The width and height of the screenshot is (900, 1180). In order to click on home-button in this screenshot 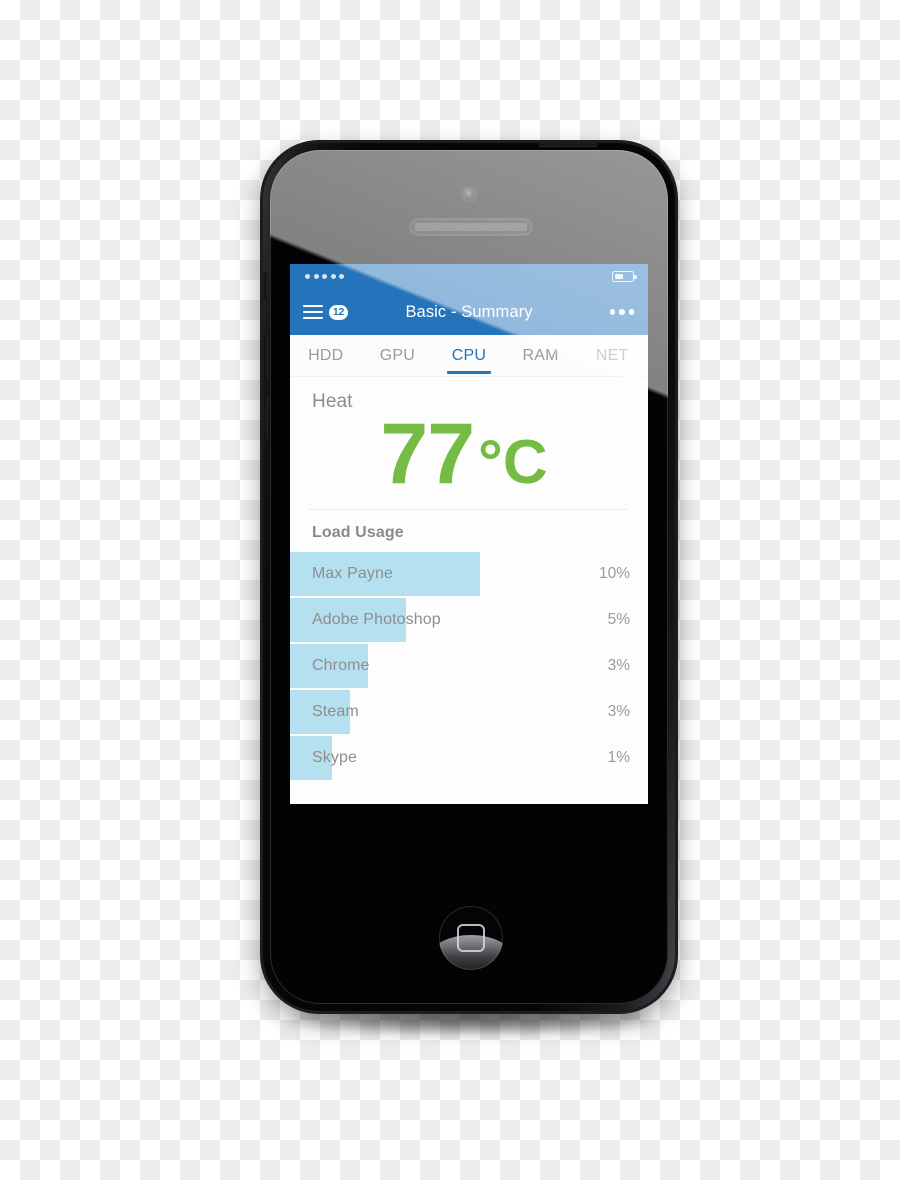, I will do `click(471, 938)`.